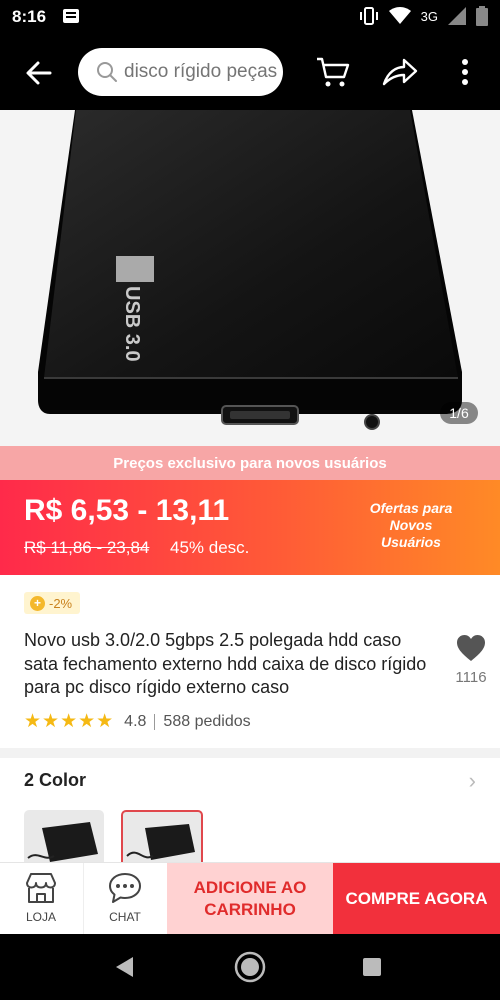 Image resolution: width=500 pixels, height=1000 pixels. What do you see at coordinates (124, 967) in the screenshot?
I see `nav-back-icon` at bounding box center [124, 967].